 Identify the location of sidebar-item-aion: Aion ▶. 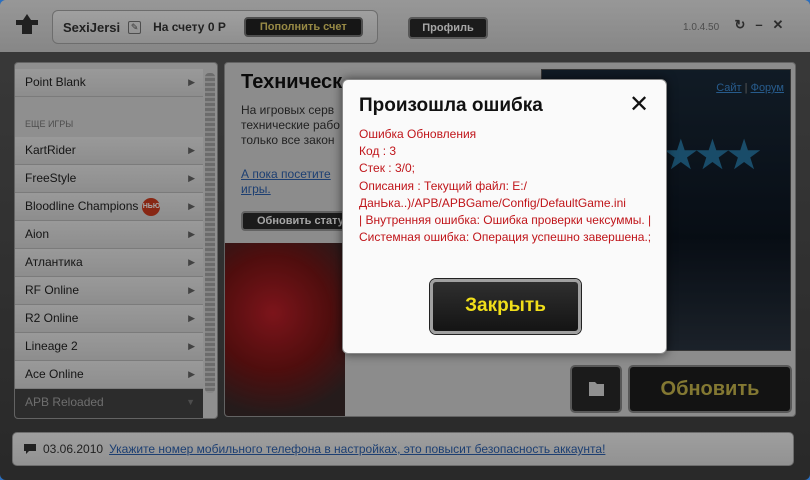
(109, 235).